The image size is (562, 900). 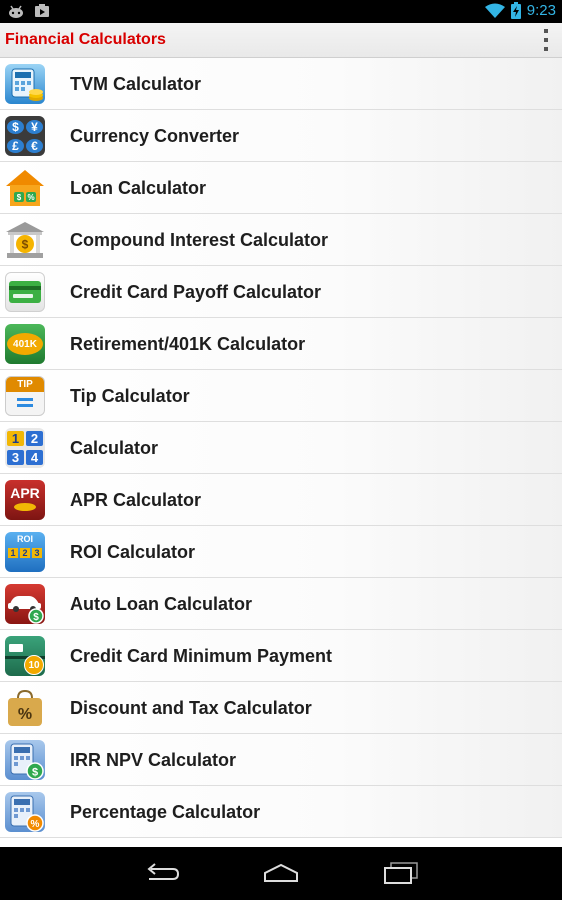 What do you see at coordinates (165, 812) in the screenshot?
I see `list-item-label: Percentage Calculator` at bounding box center [165, 812].